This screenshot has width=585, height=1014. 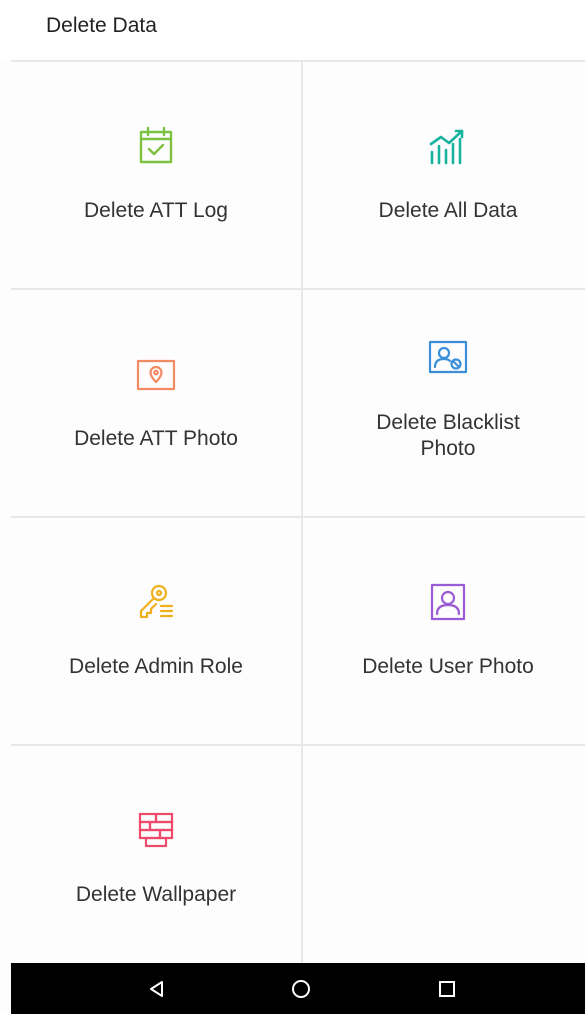 I want to click on recents-square-icon, so click(x=447, y=989).